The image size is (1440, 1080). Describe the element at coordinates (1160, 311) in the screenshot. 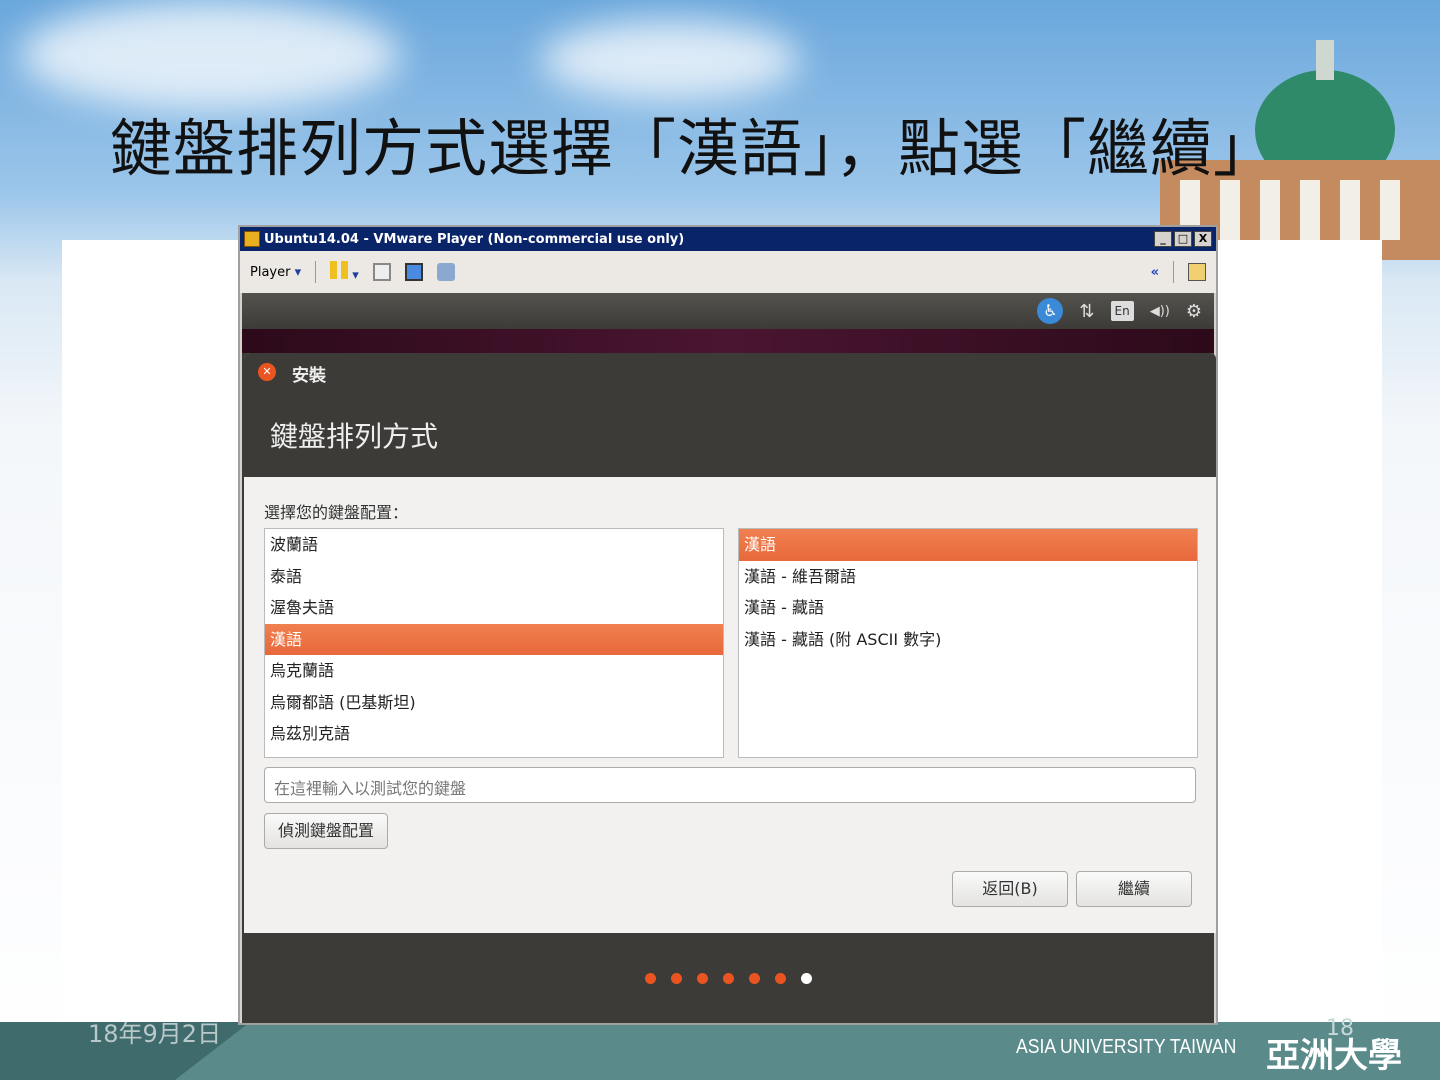

I see `volume-icon: ◀))` at that location.